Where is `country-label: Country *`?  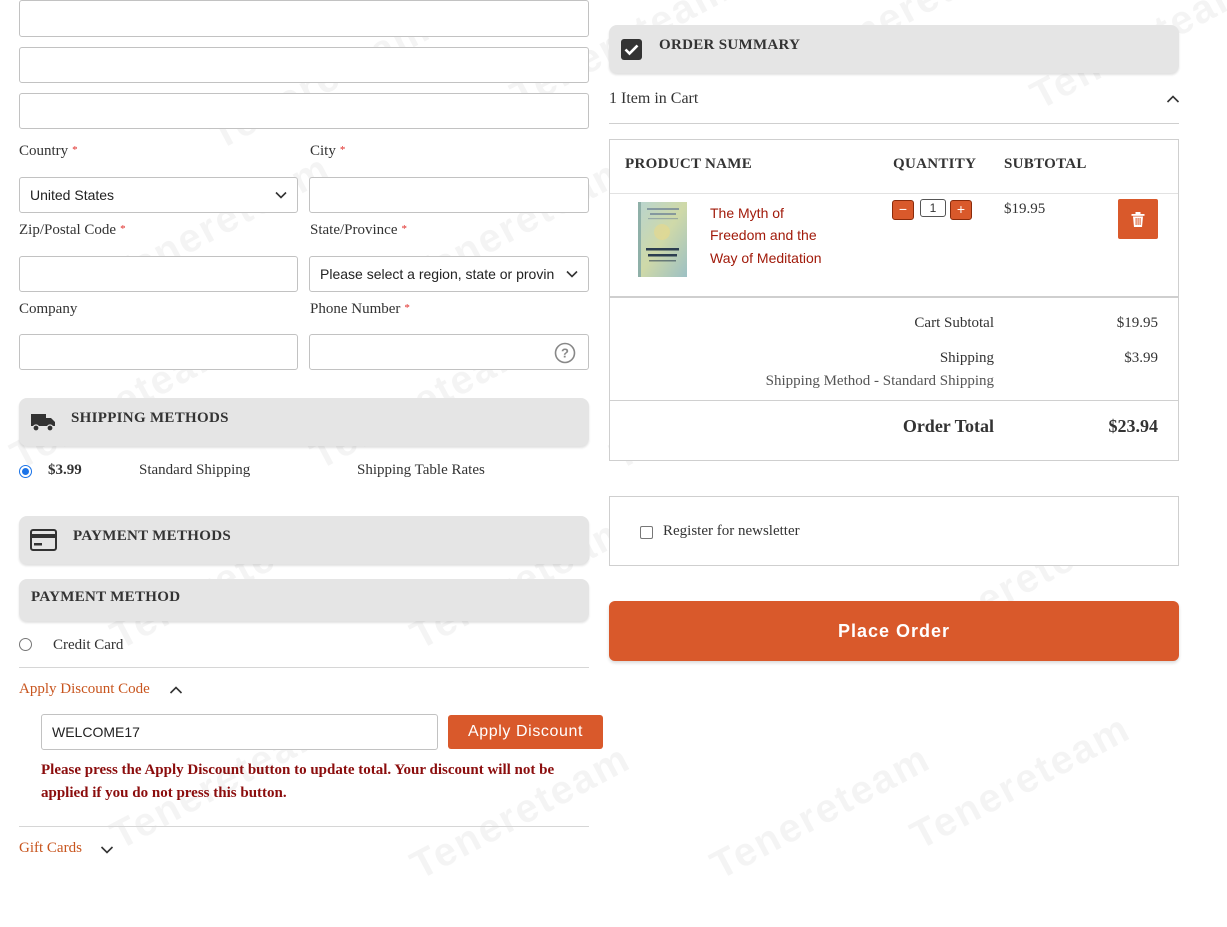 country-label: Country * is located at coordinates (48, 151).